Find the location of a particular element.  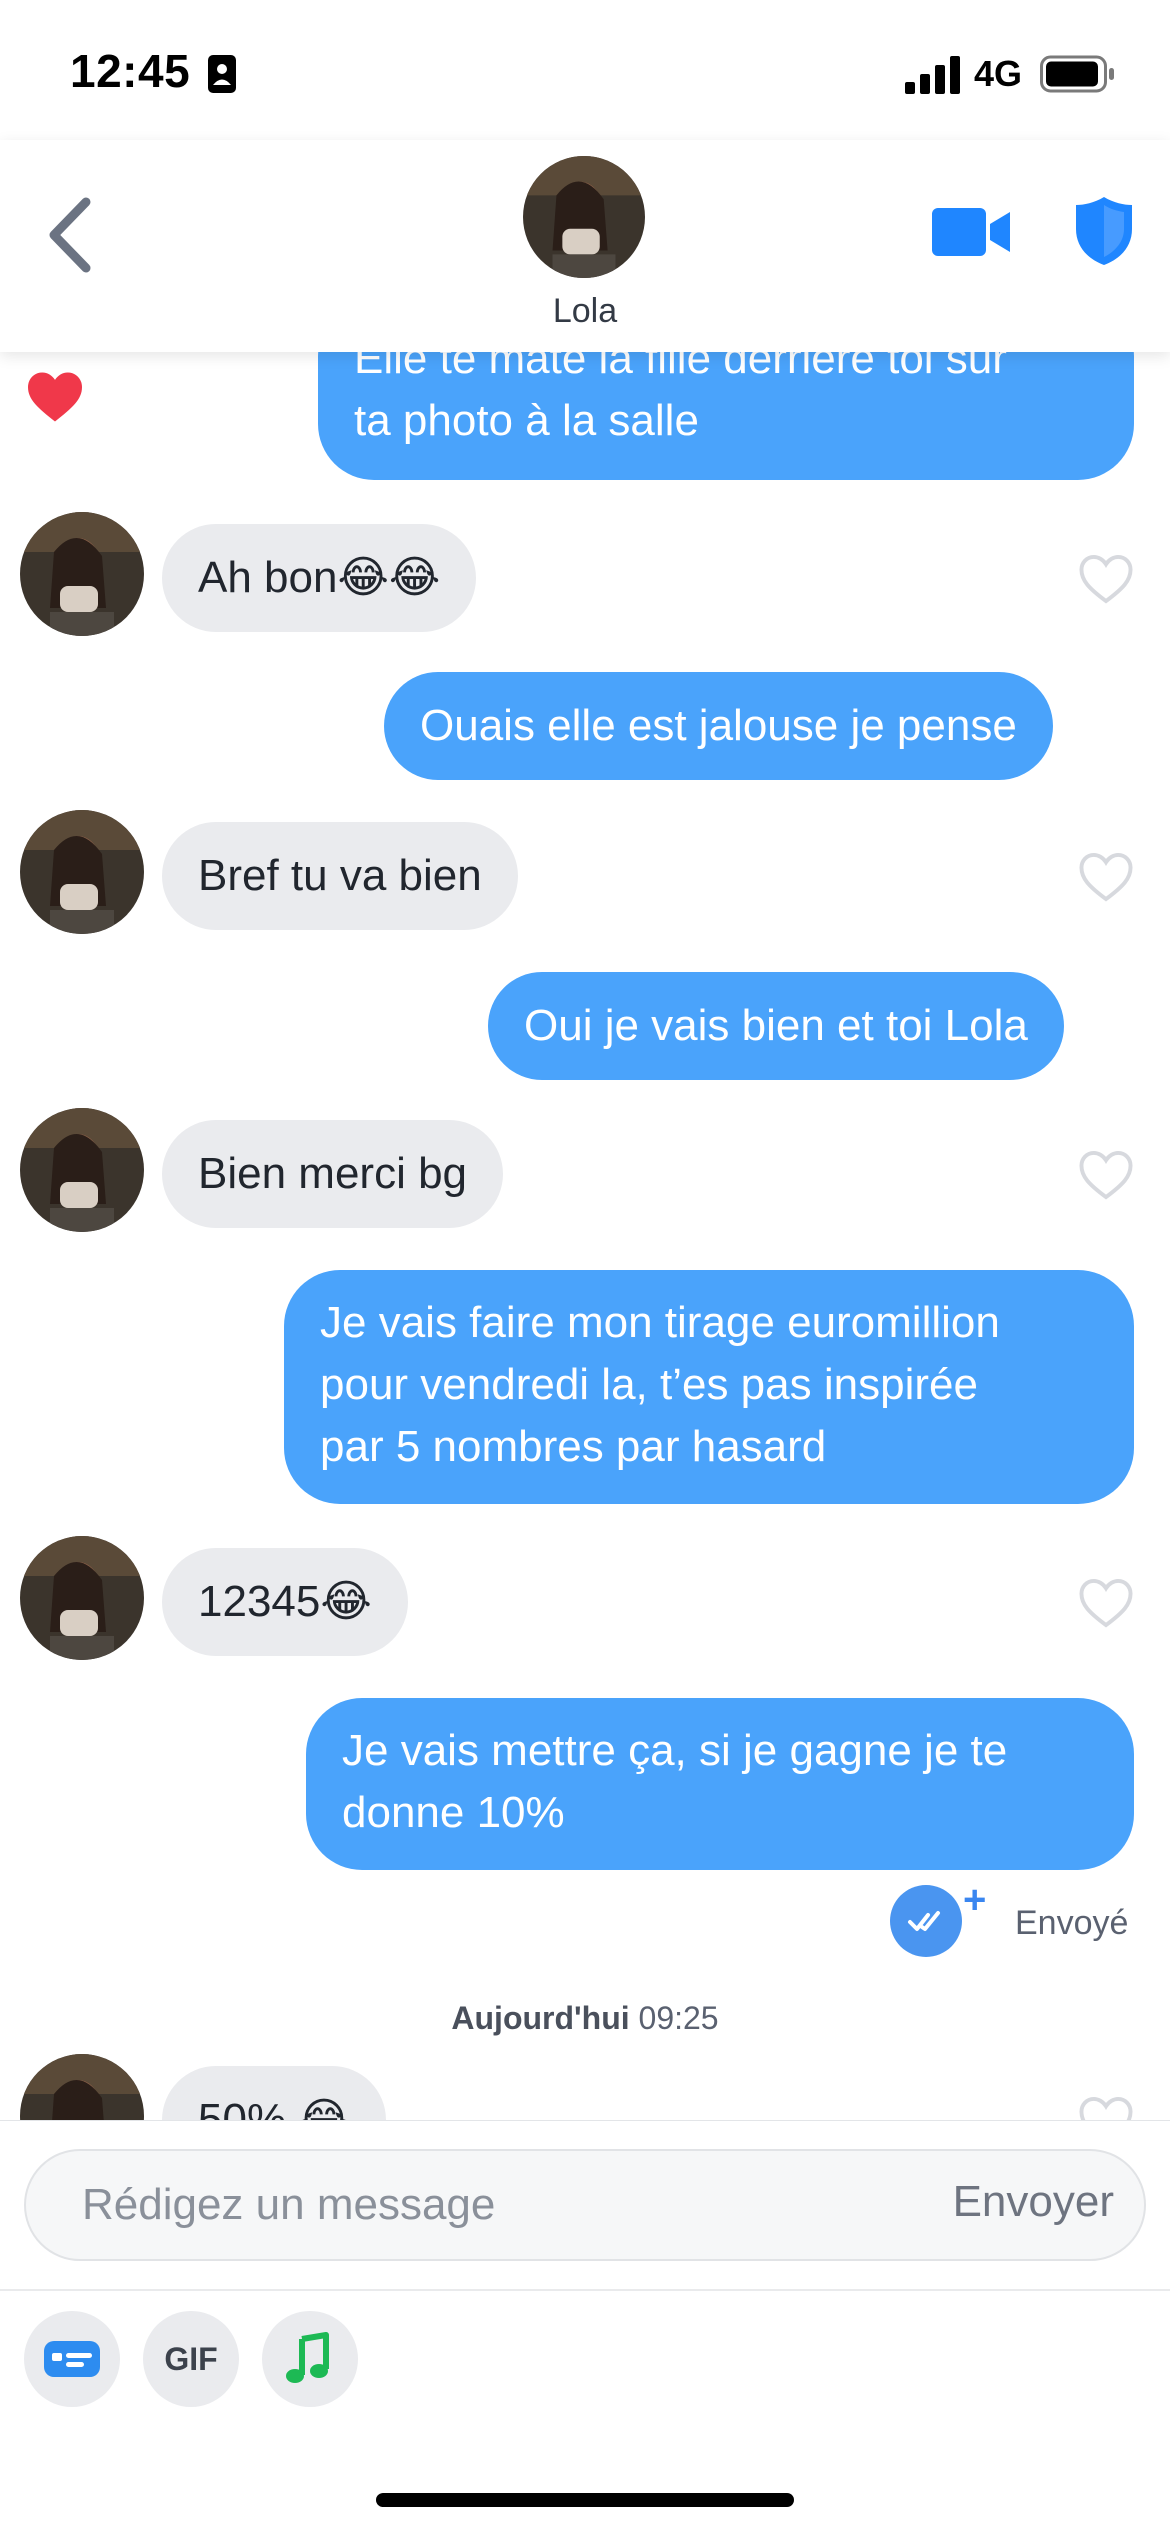

incoming-message: 50% 😂 is located at coordinates (274, 2093).